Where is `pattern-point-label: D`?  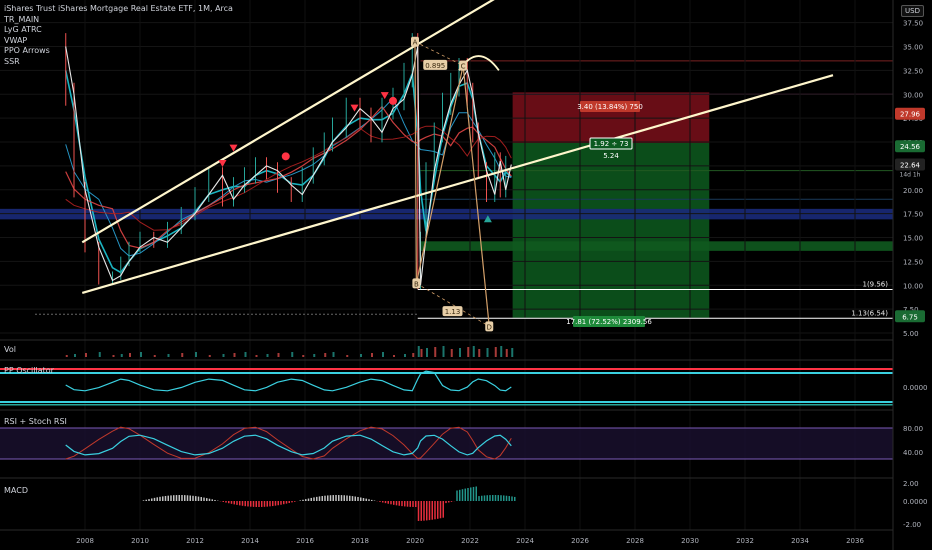
pattern-point-label: D is located at coordinates (489, 327).